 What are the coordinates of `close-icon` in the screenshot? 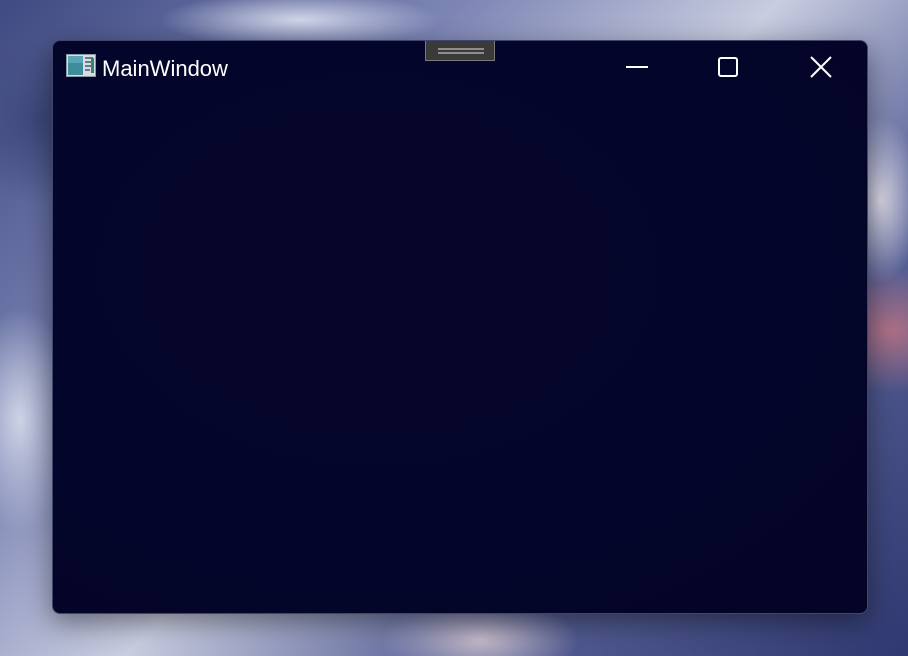 It's located at (821, 67).